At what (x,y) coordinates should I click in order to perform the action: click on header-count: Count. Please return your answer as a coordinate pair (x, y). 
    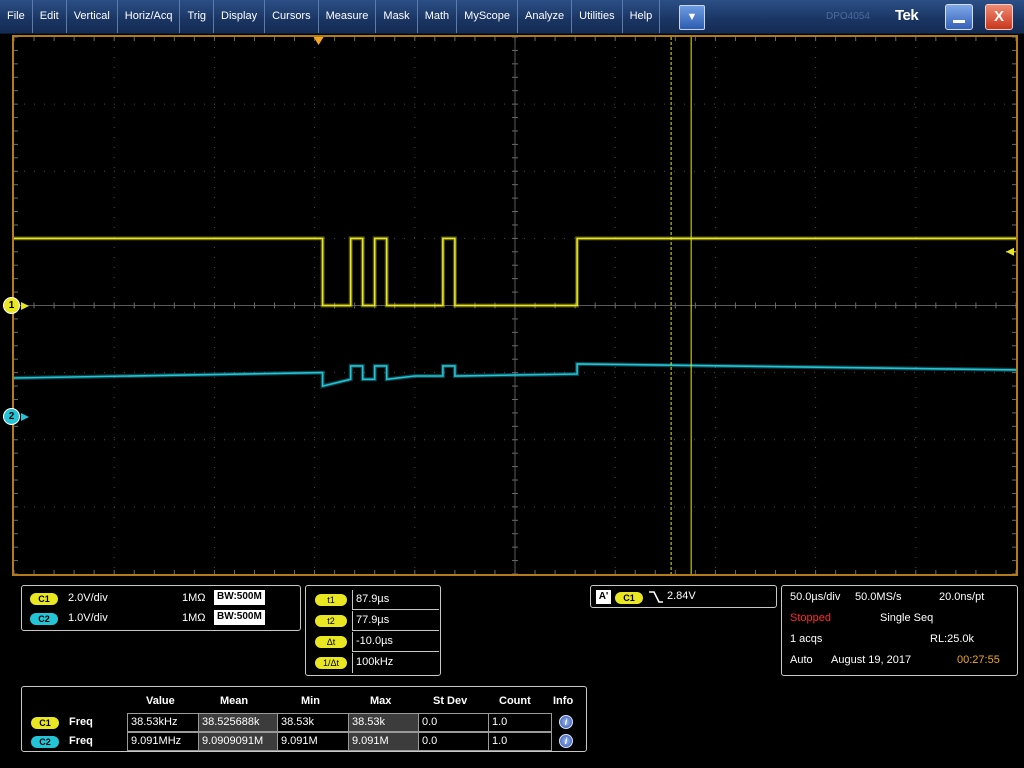
    Looking at the image, I should click on (515, 701).